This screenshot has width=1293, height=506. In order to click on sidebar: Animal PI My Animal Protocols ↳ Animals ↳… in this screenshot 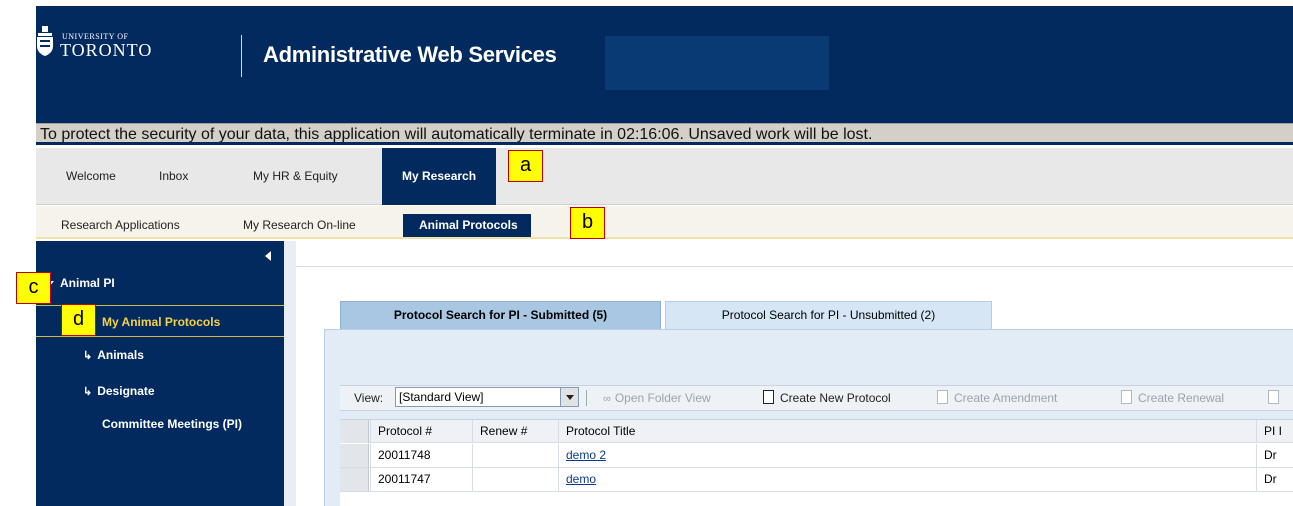, I will do `click(160, 373)`.